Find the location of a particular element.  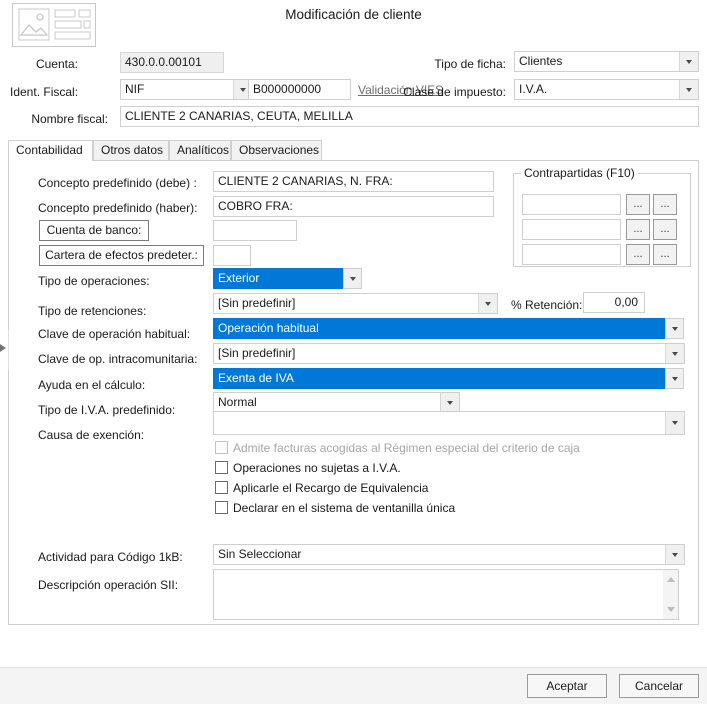

descripcion-sii-textarea is located at coordinates (446, 594).